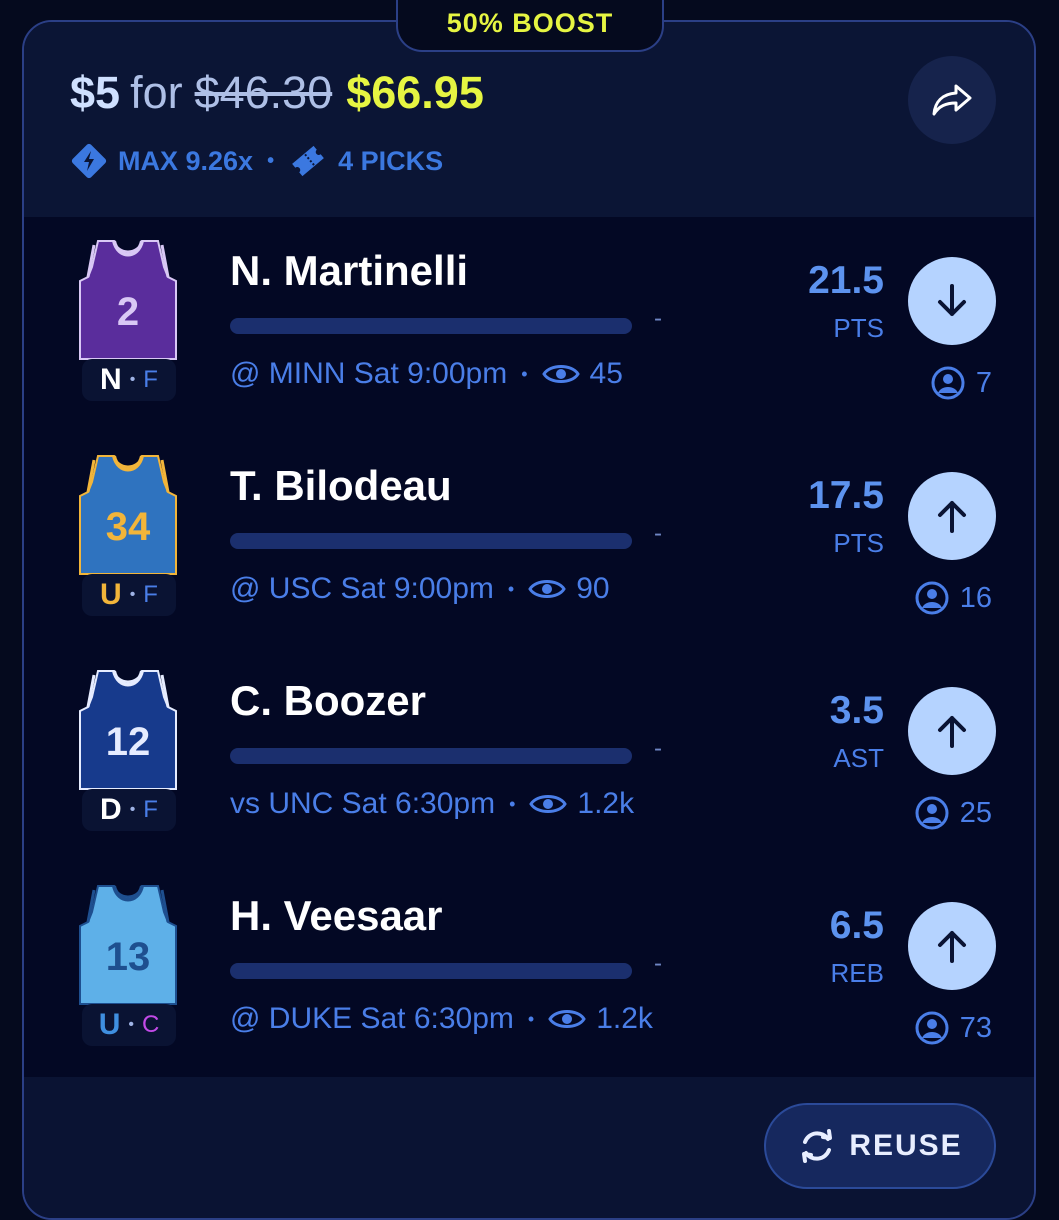 The width and height of the screenshot is (1059, 1220). What do you see at coordinates (975, 597) in the screenshot?
I see `user-count-value: 16` at bounding box center [975, 597].